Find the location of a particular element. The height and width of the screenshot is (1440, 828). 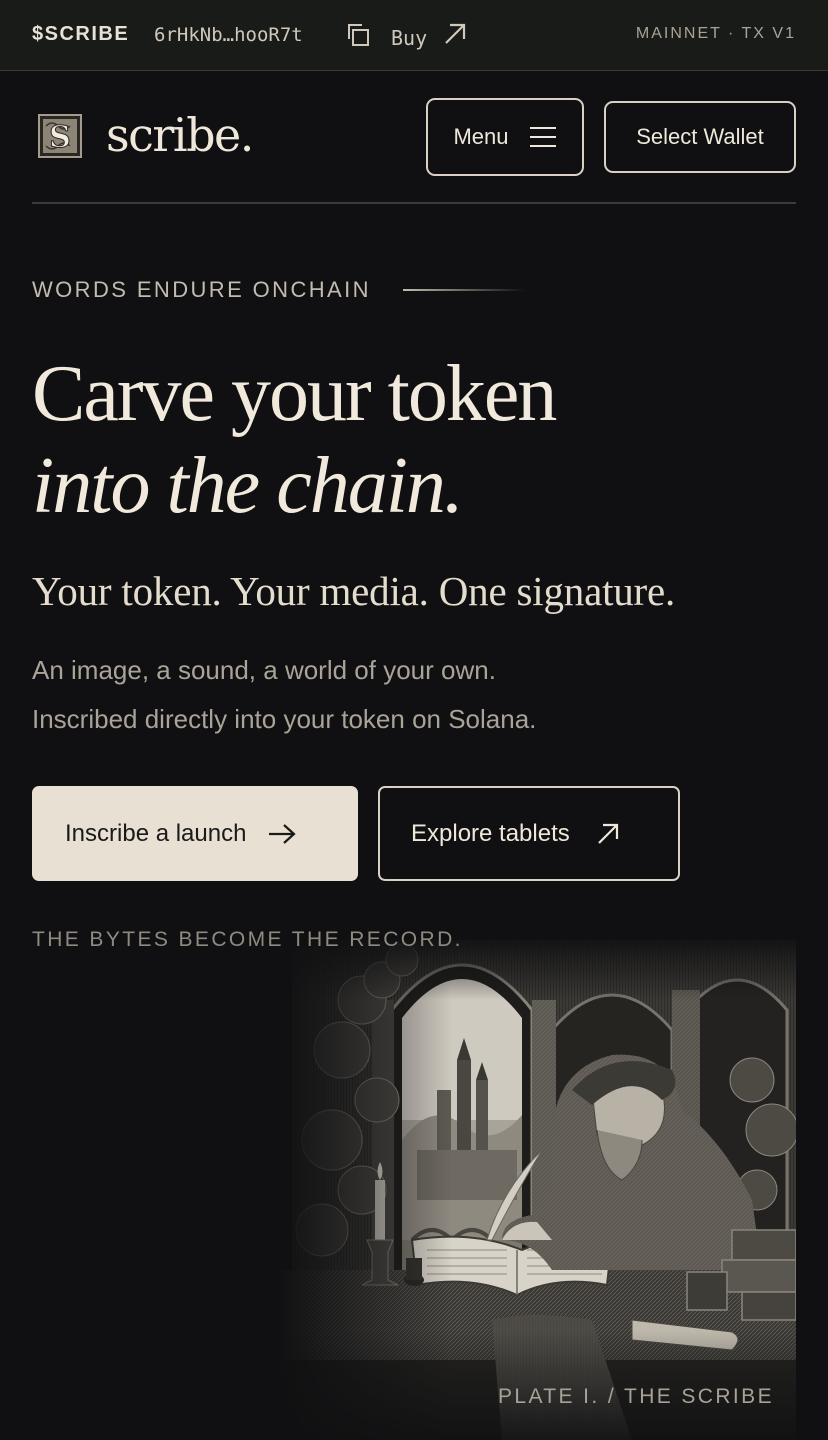

hero-headline: Carve your token into the chain. is located at coordinates (294, 440).